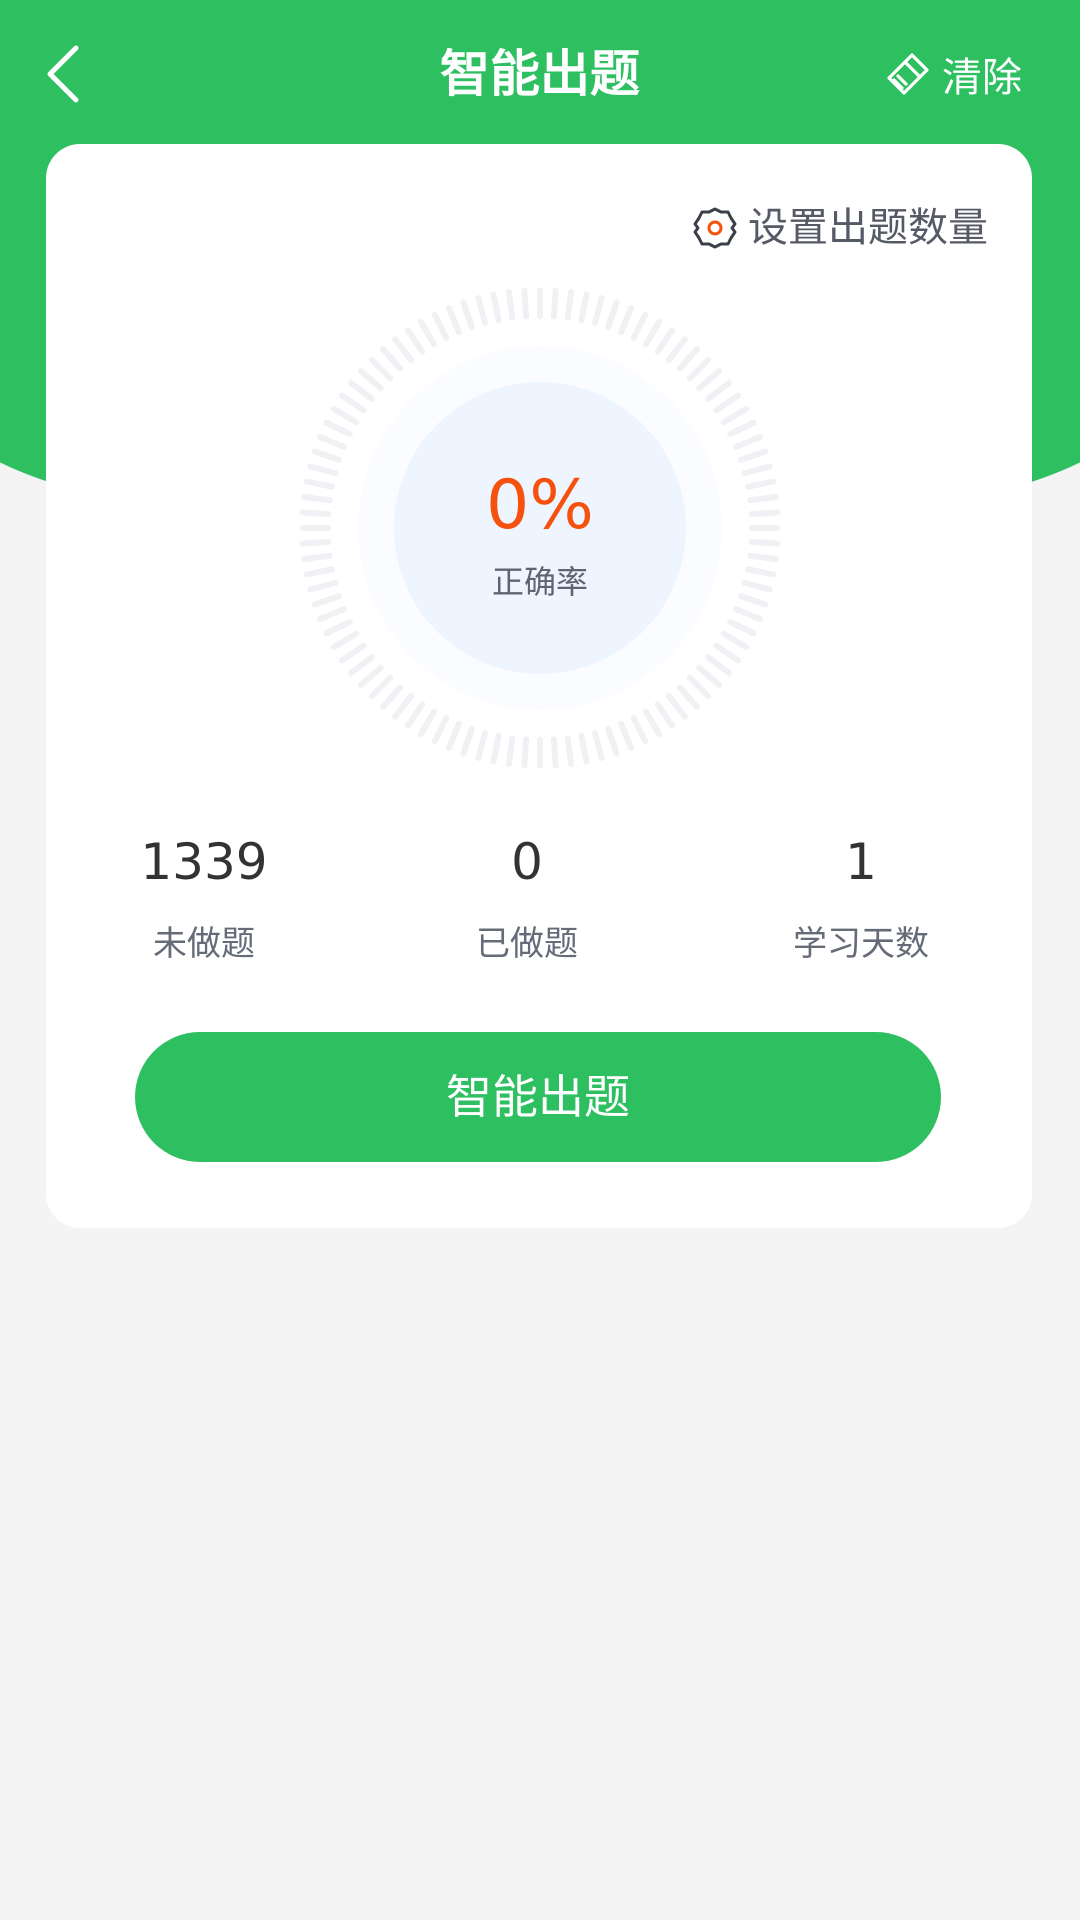  What do you see at coordinates (908, 74) in the screenshot?
I see `eraser-icon` at bounding box center [908, 74].